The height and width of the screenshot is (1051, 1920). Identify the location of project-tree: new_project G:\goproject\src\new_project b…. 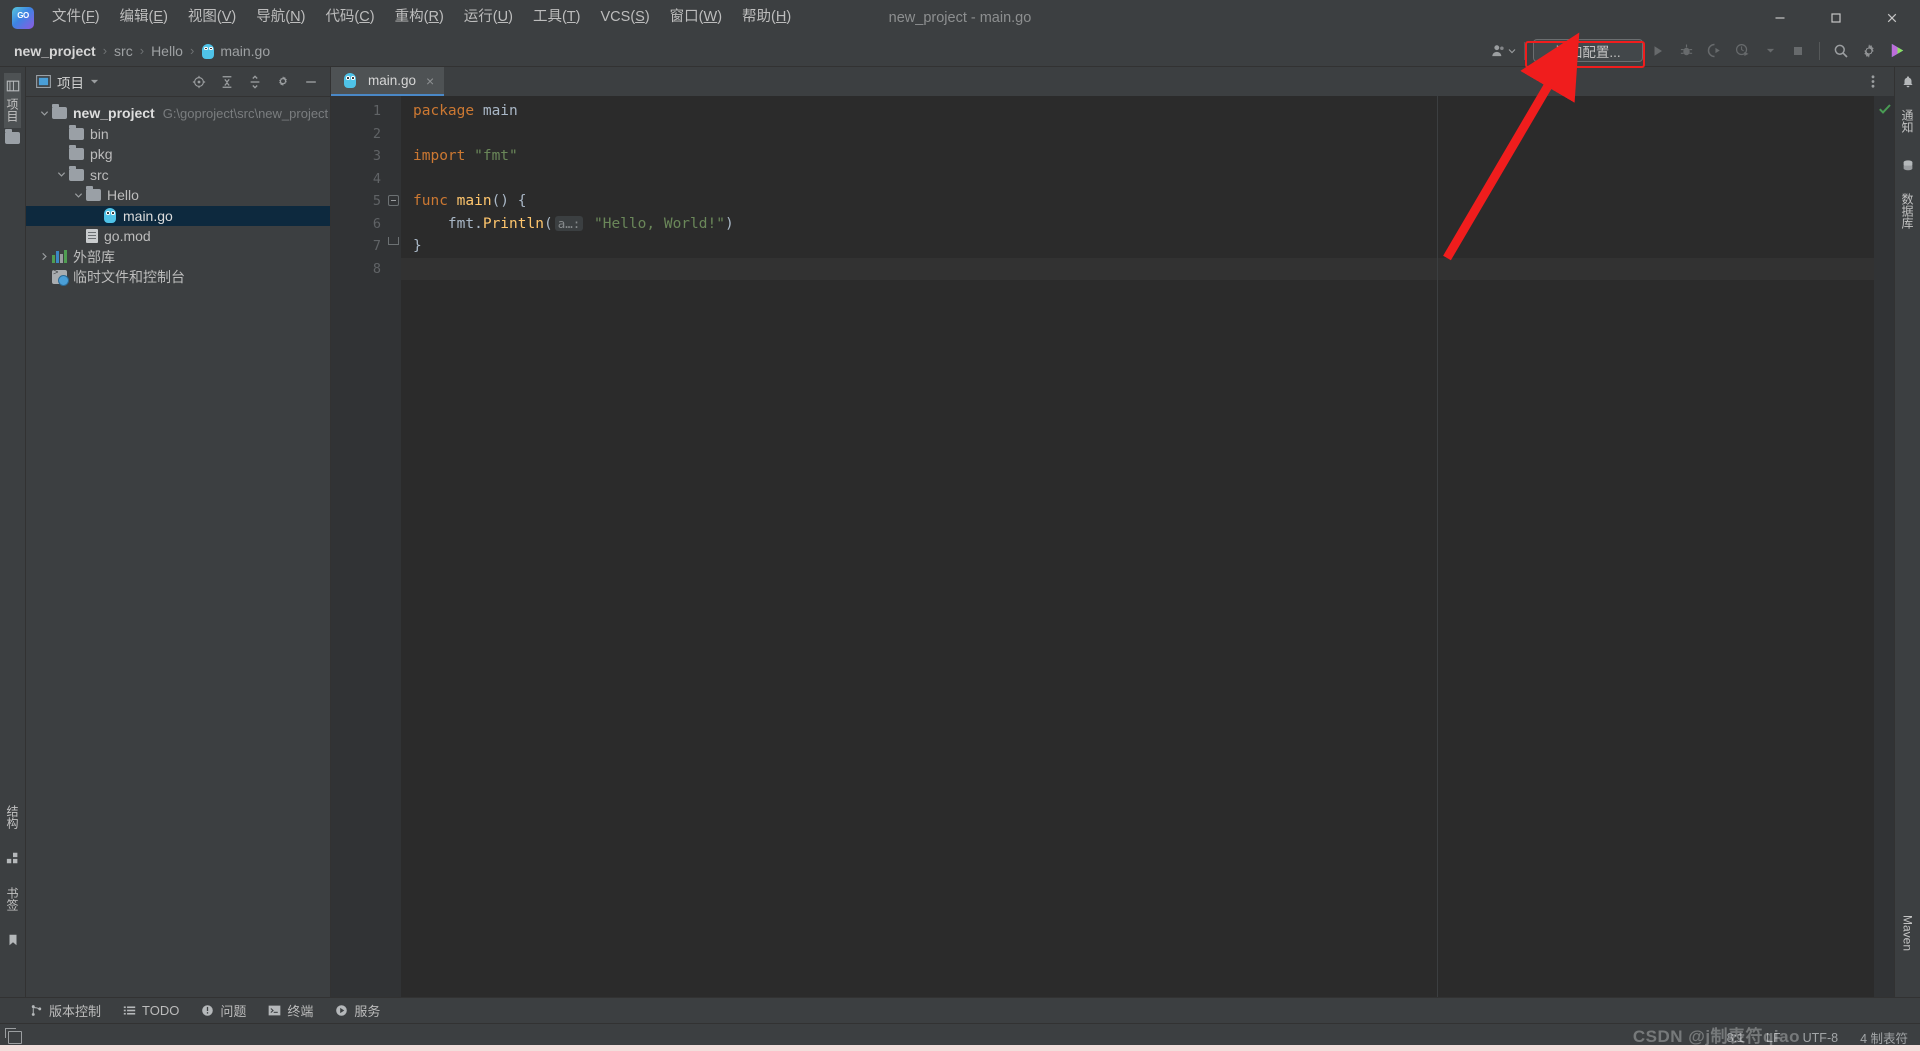
(178, 547).